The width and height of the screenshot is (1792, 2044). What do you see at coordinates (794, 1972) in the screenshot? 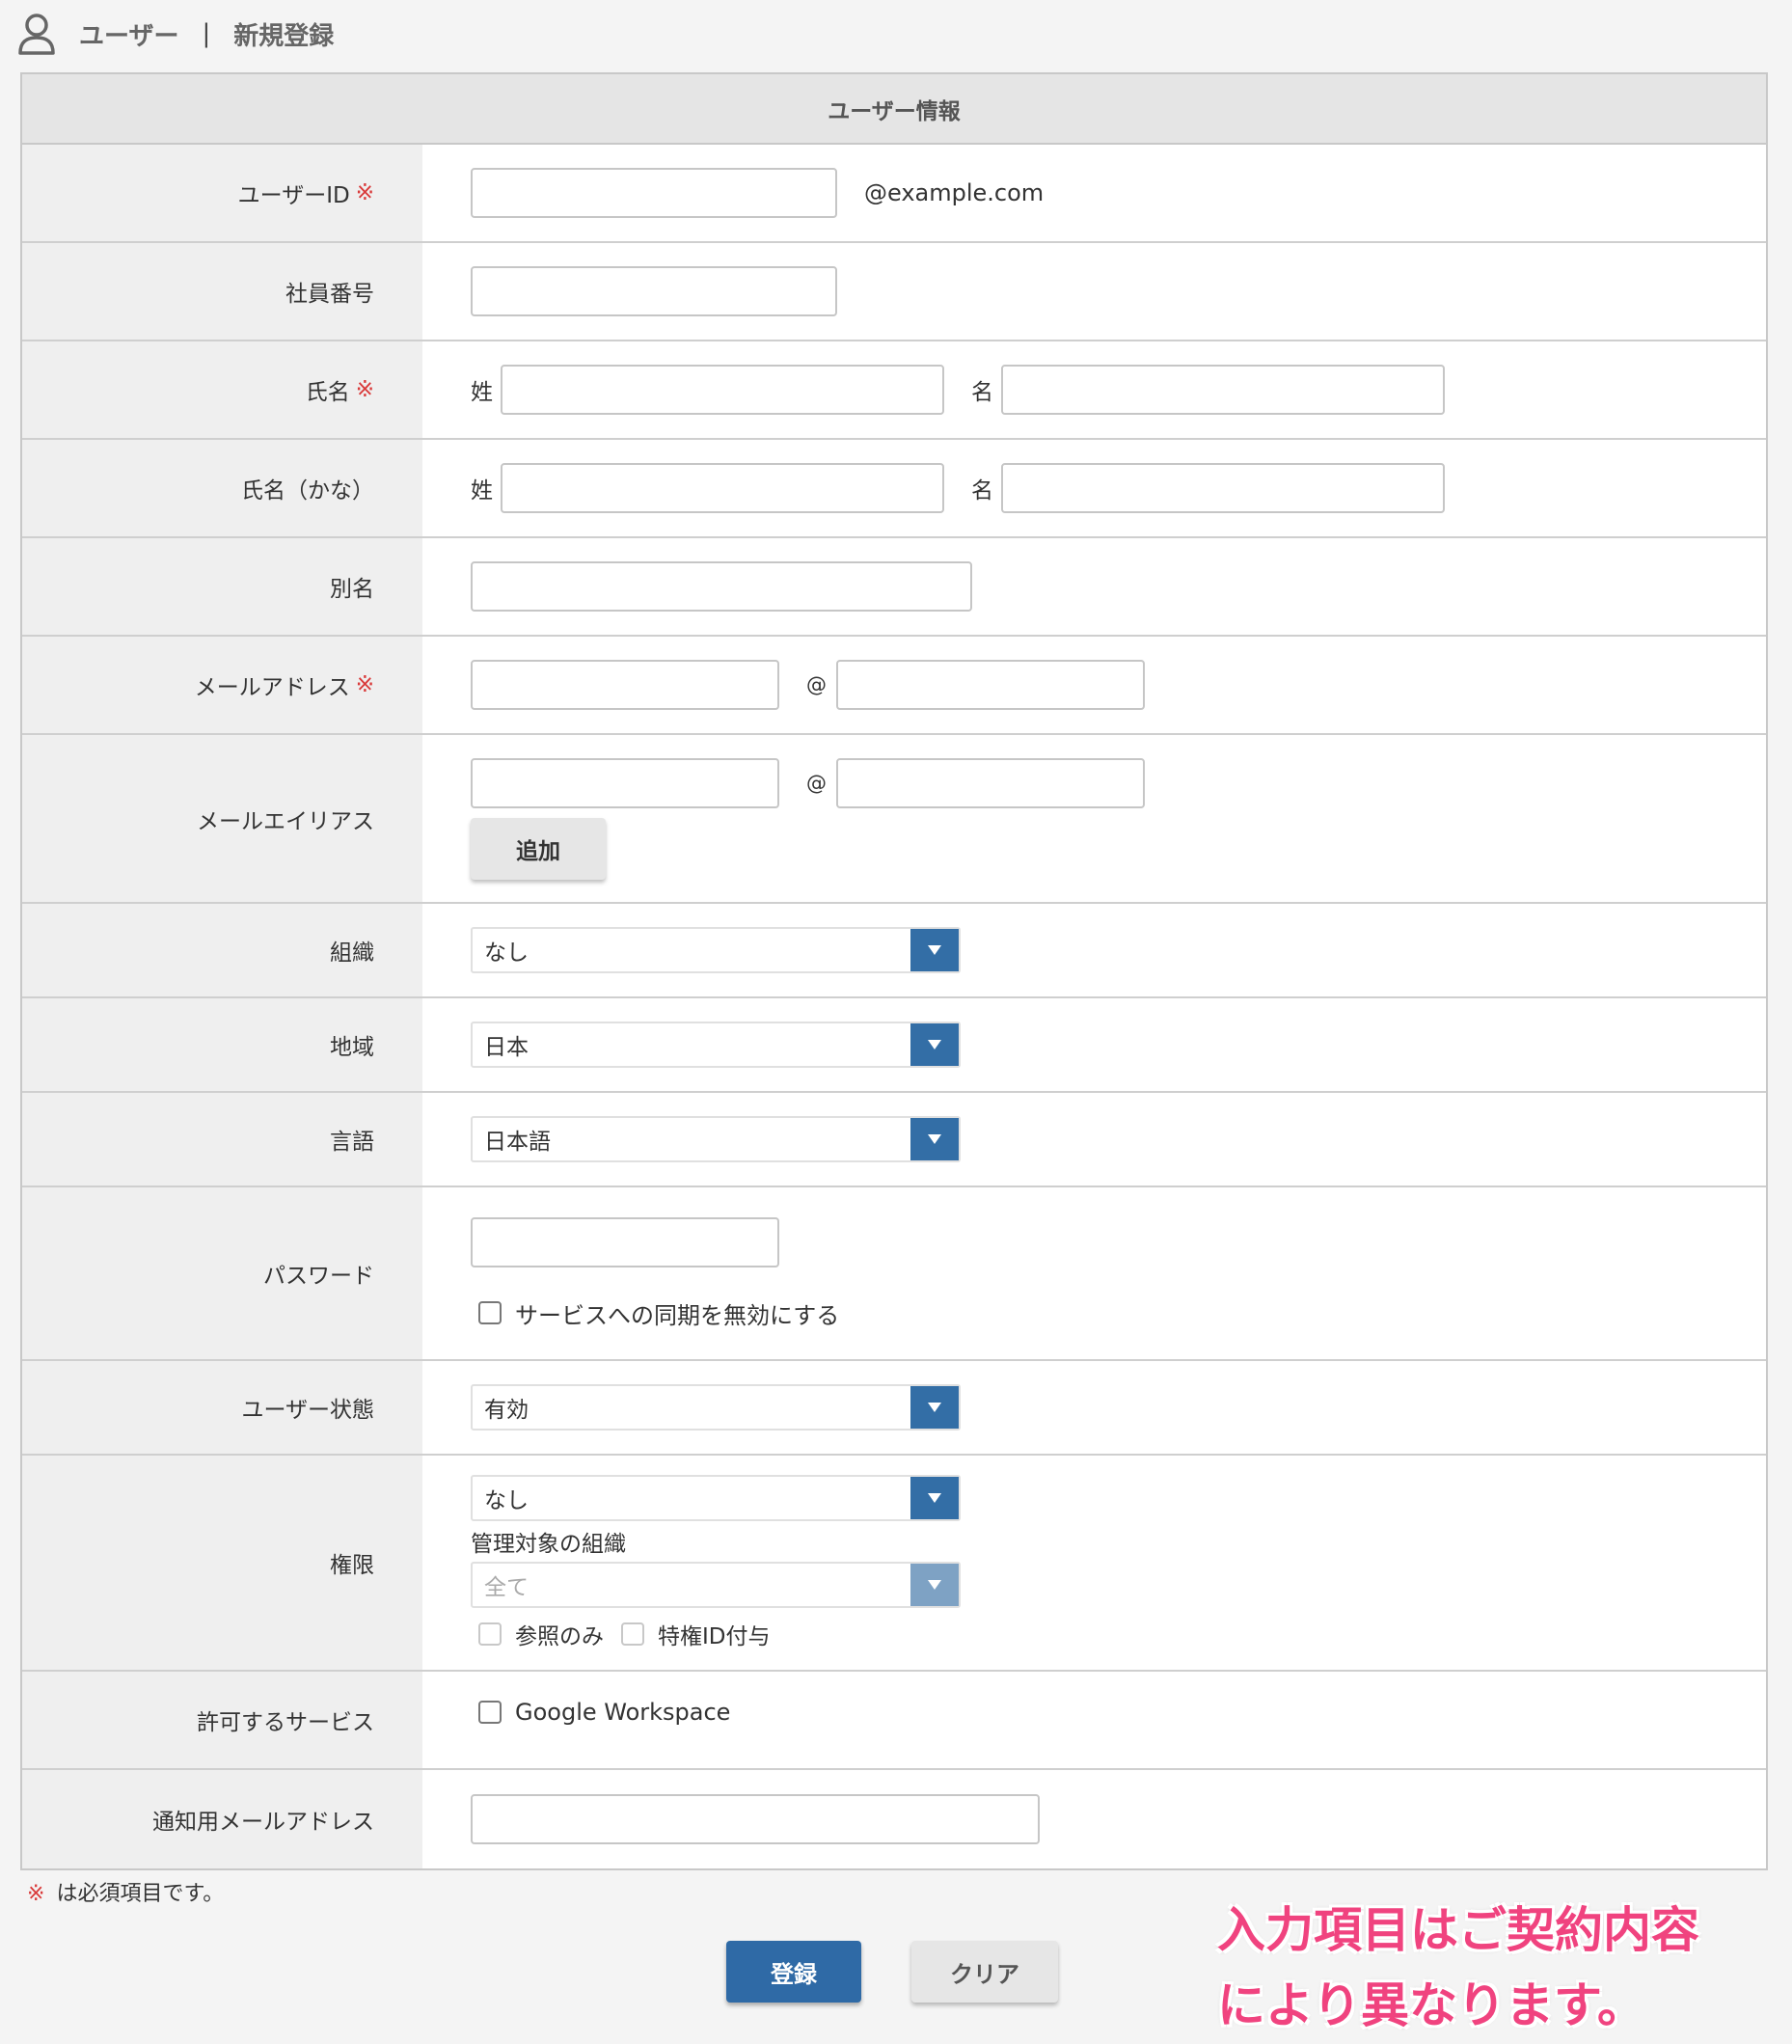
I see `register-button: 登録` at bounding box center [794, 1972].